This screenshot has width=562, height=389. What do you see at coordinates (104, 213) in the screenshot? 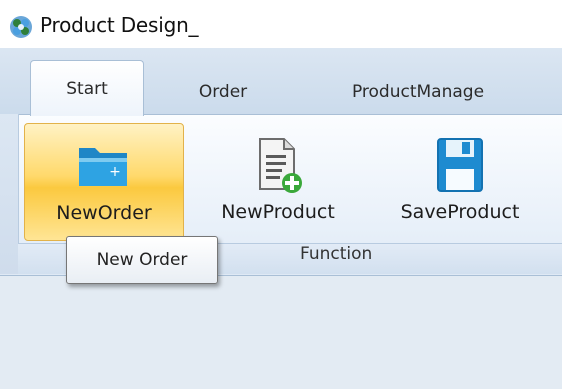
I see `new-order-label: NewOrder` at bounding box center [104, 213].